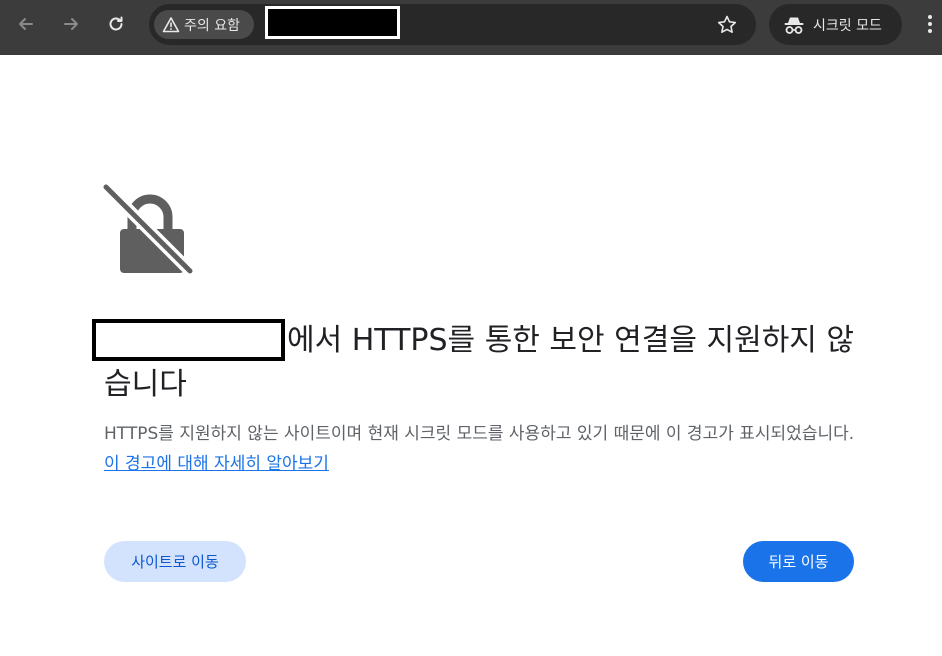 The image size is (942, 656). I want to click on security-chip-label: 주의 요함, so click(212, 25).